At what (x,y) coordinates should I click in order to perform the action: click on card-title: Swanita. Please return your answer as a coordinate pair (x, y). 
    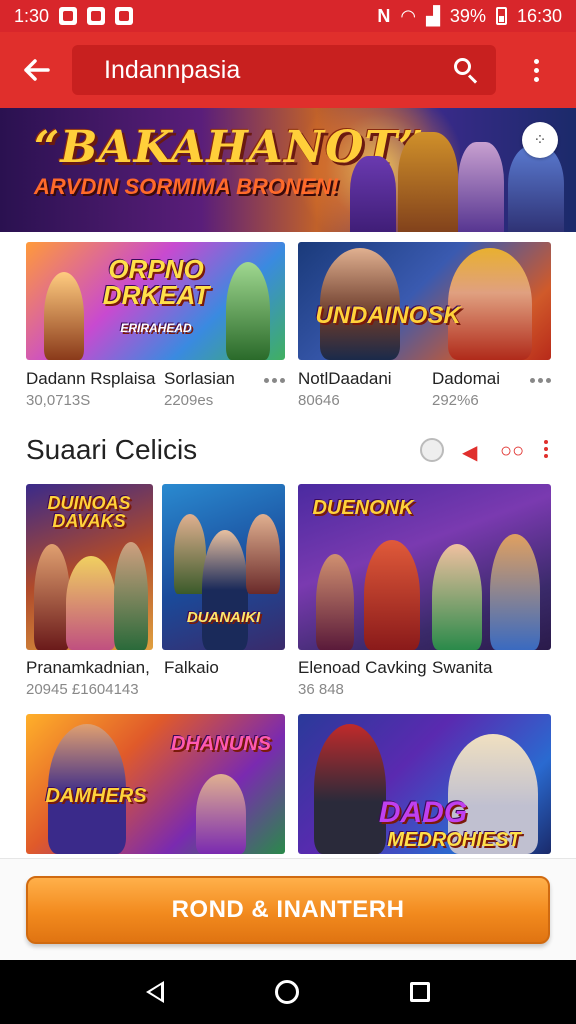
    Looking at the image, I should click on (462, 667).